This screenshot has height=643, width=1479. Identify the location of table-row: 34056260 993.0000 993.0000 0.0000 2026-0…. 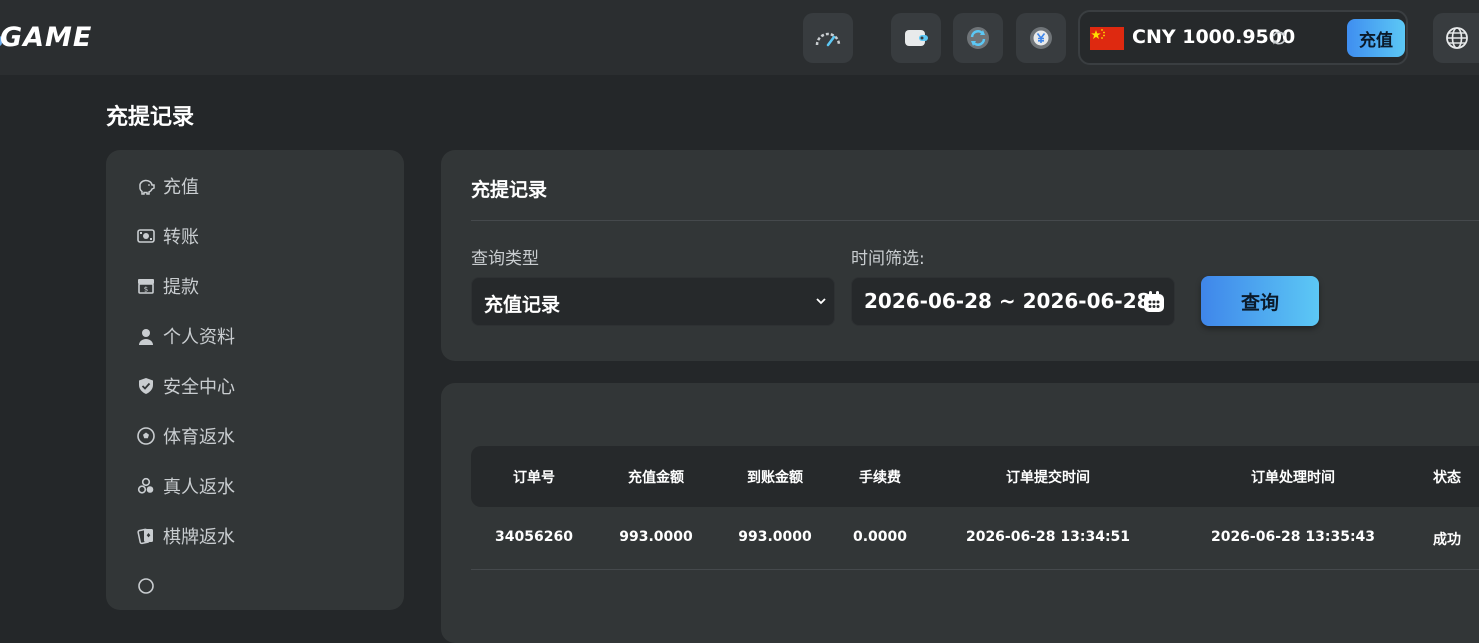
(975, 538).